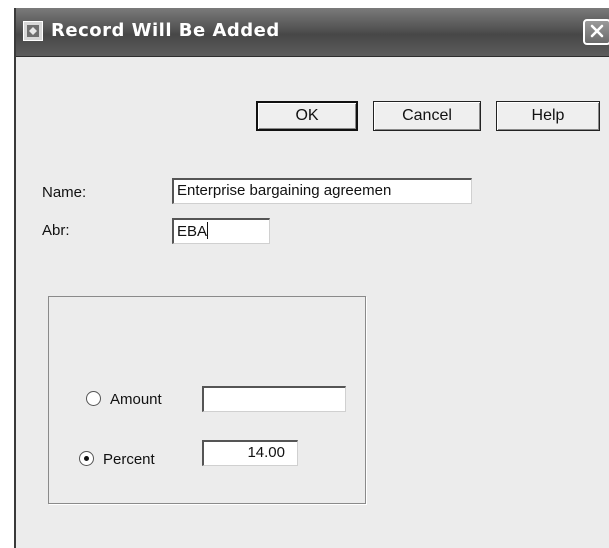 The height and width of the screenshot is (548, 609). What do you see at coordinates (427, 116) in the screenshot?
I see `cancel-button: Cancel` at bounding box center [427, 116].